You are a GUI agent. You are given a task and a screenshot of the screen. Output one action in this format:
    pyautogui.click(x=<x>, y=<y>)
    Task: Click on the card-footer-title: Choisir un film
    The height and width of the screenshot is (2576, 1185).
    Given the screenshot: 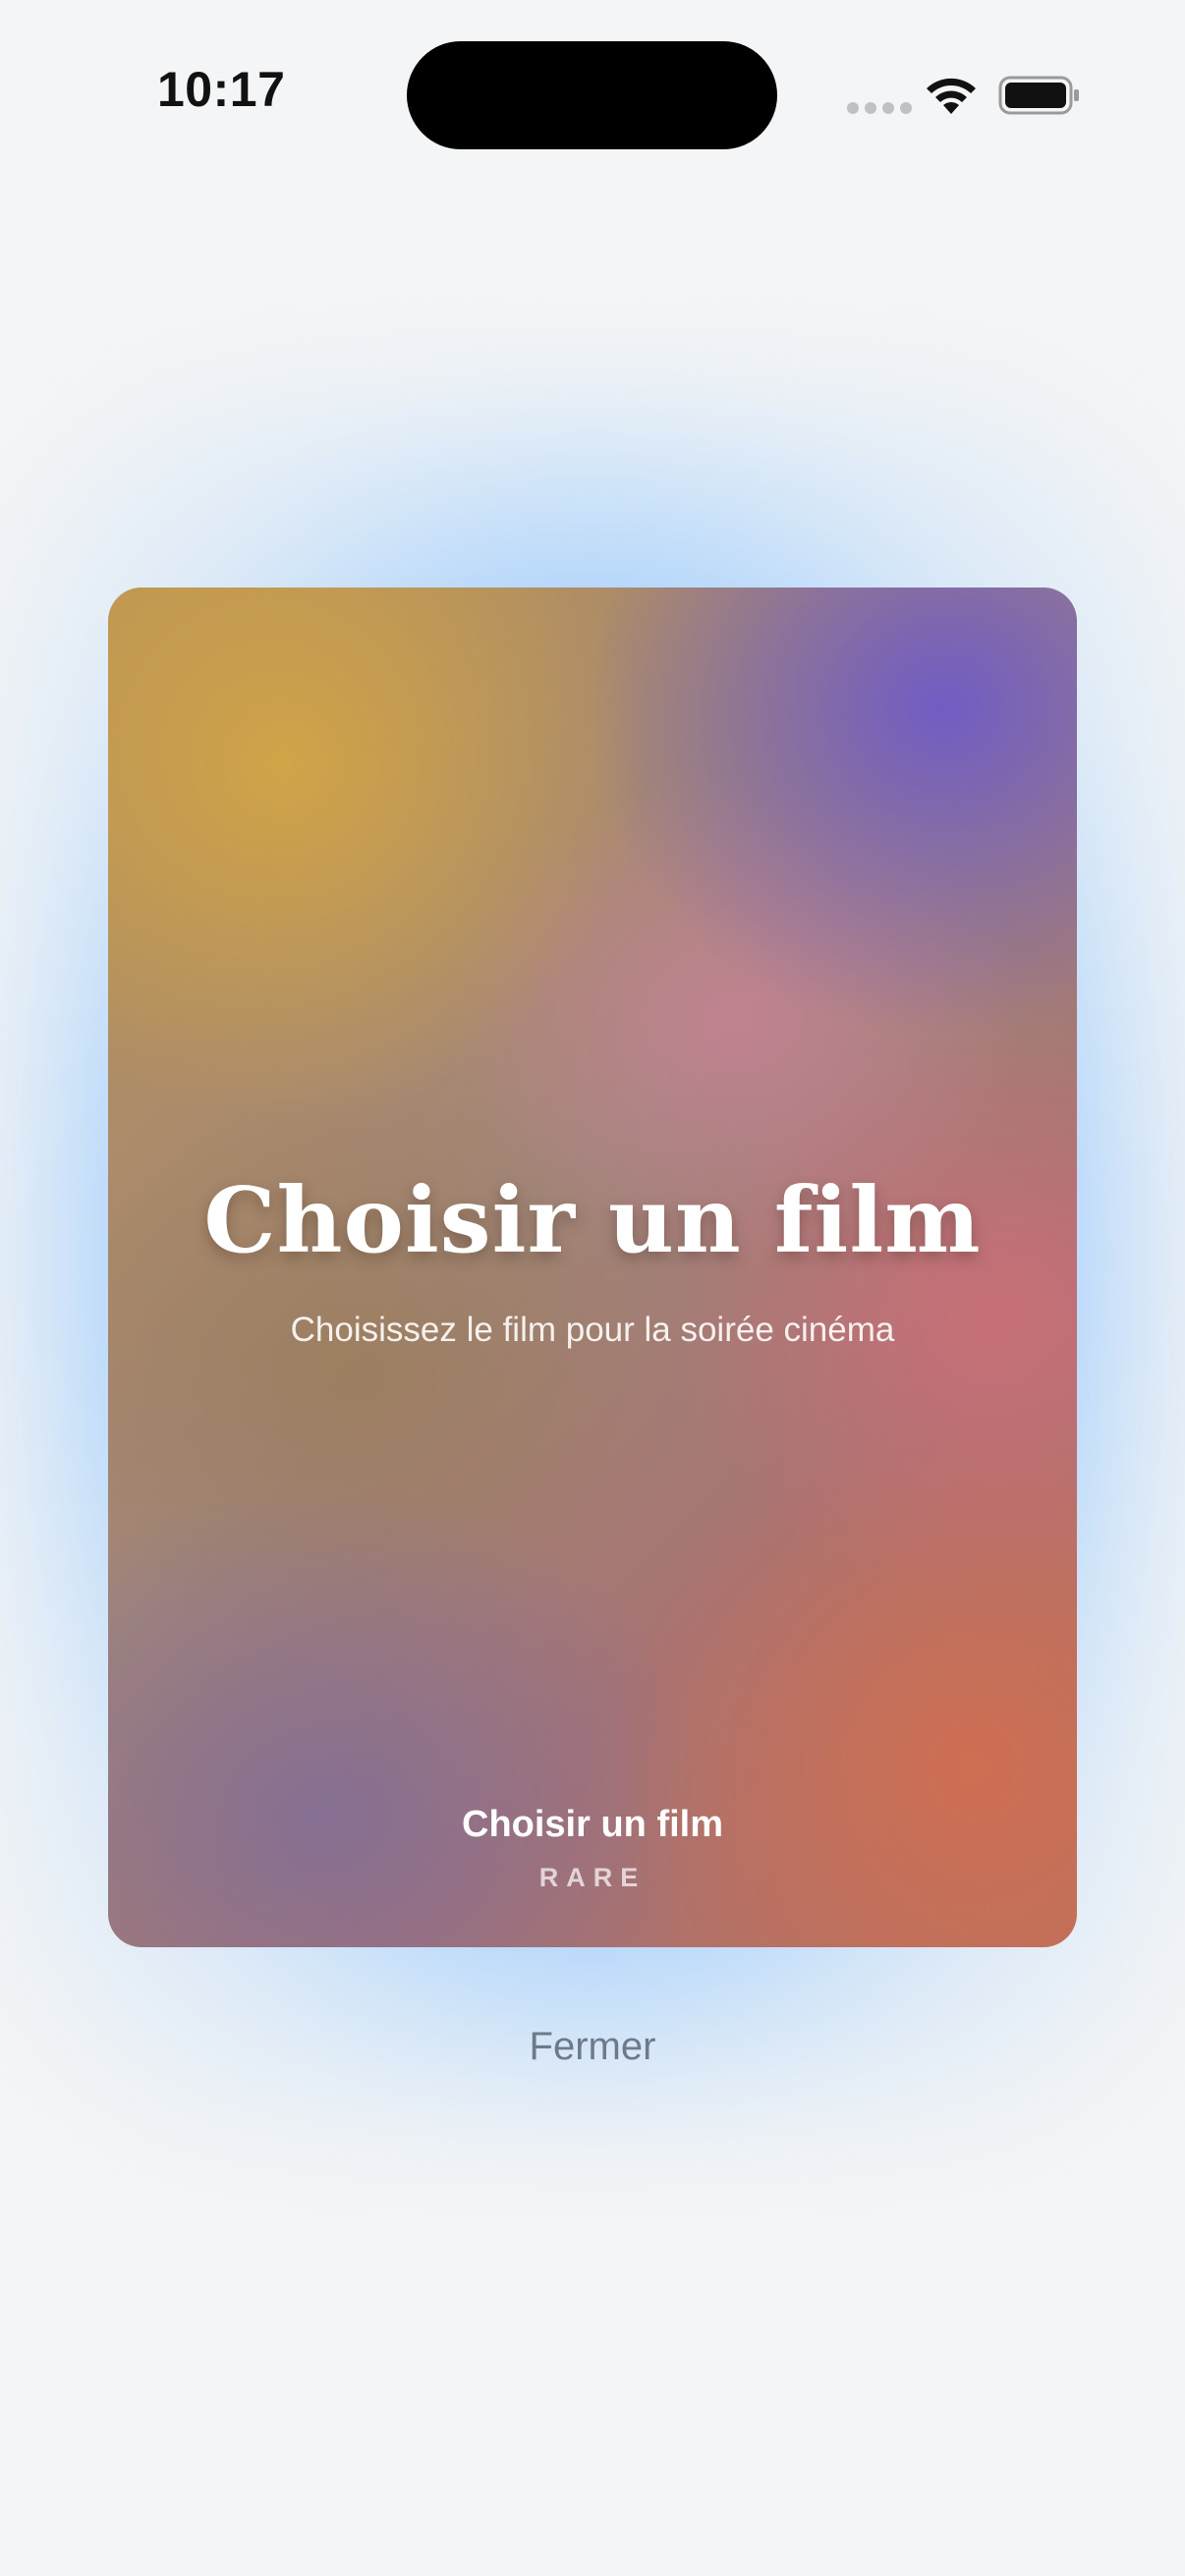 What is the action you would take?
    pyautogui.click(x=592, y=1824)
    